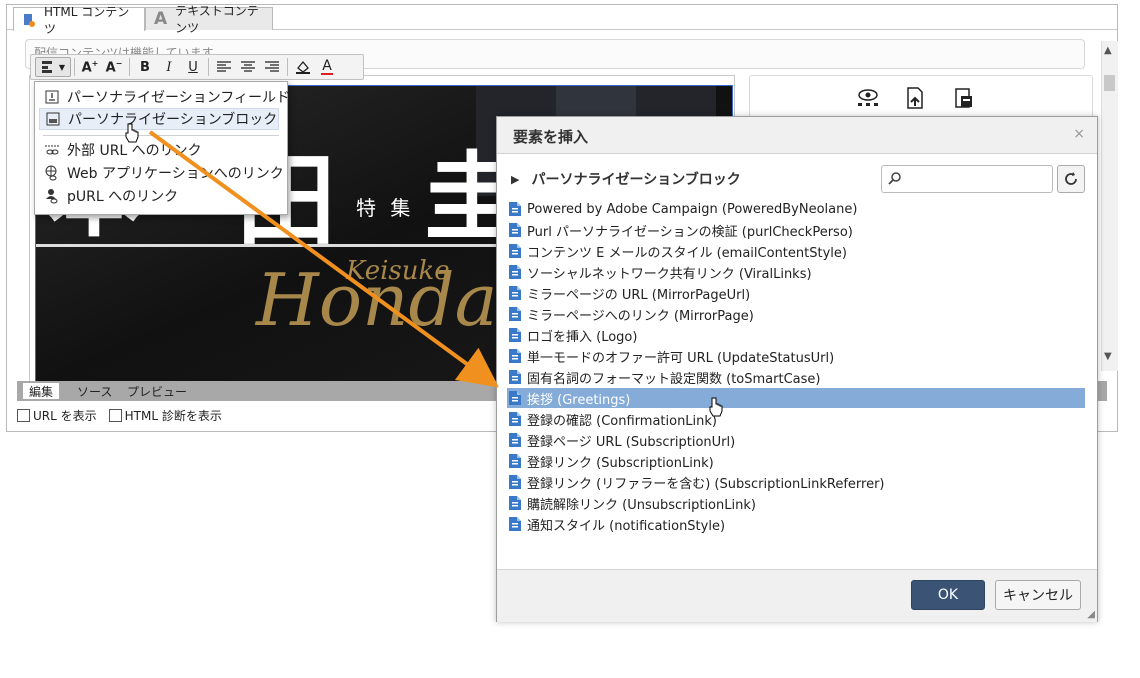 This screenshot has width=1140, height=678. I want to click on tab-edit: 編集, so click(41, 391).